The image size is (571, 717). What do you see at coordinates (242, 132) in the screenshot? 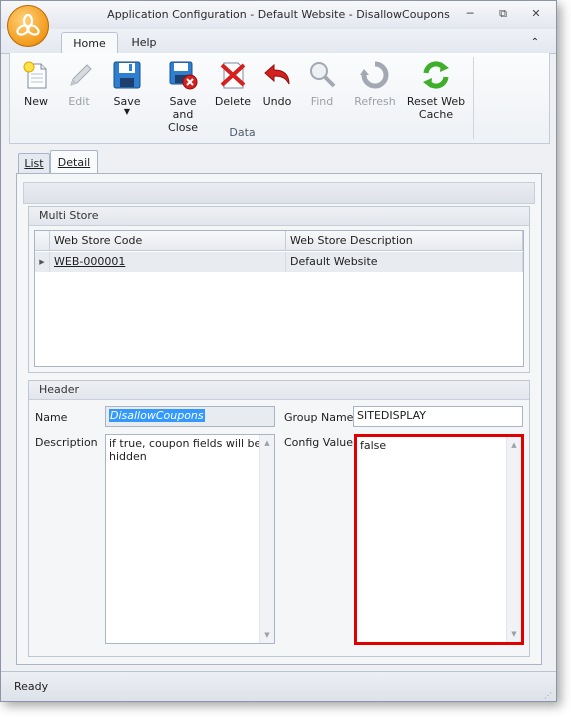
I see `ribbon-group-label: Data` at bounding box center [242, 132].